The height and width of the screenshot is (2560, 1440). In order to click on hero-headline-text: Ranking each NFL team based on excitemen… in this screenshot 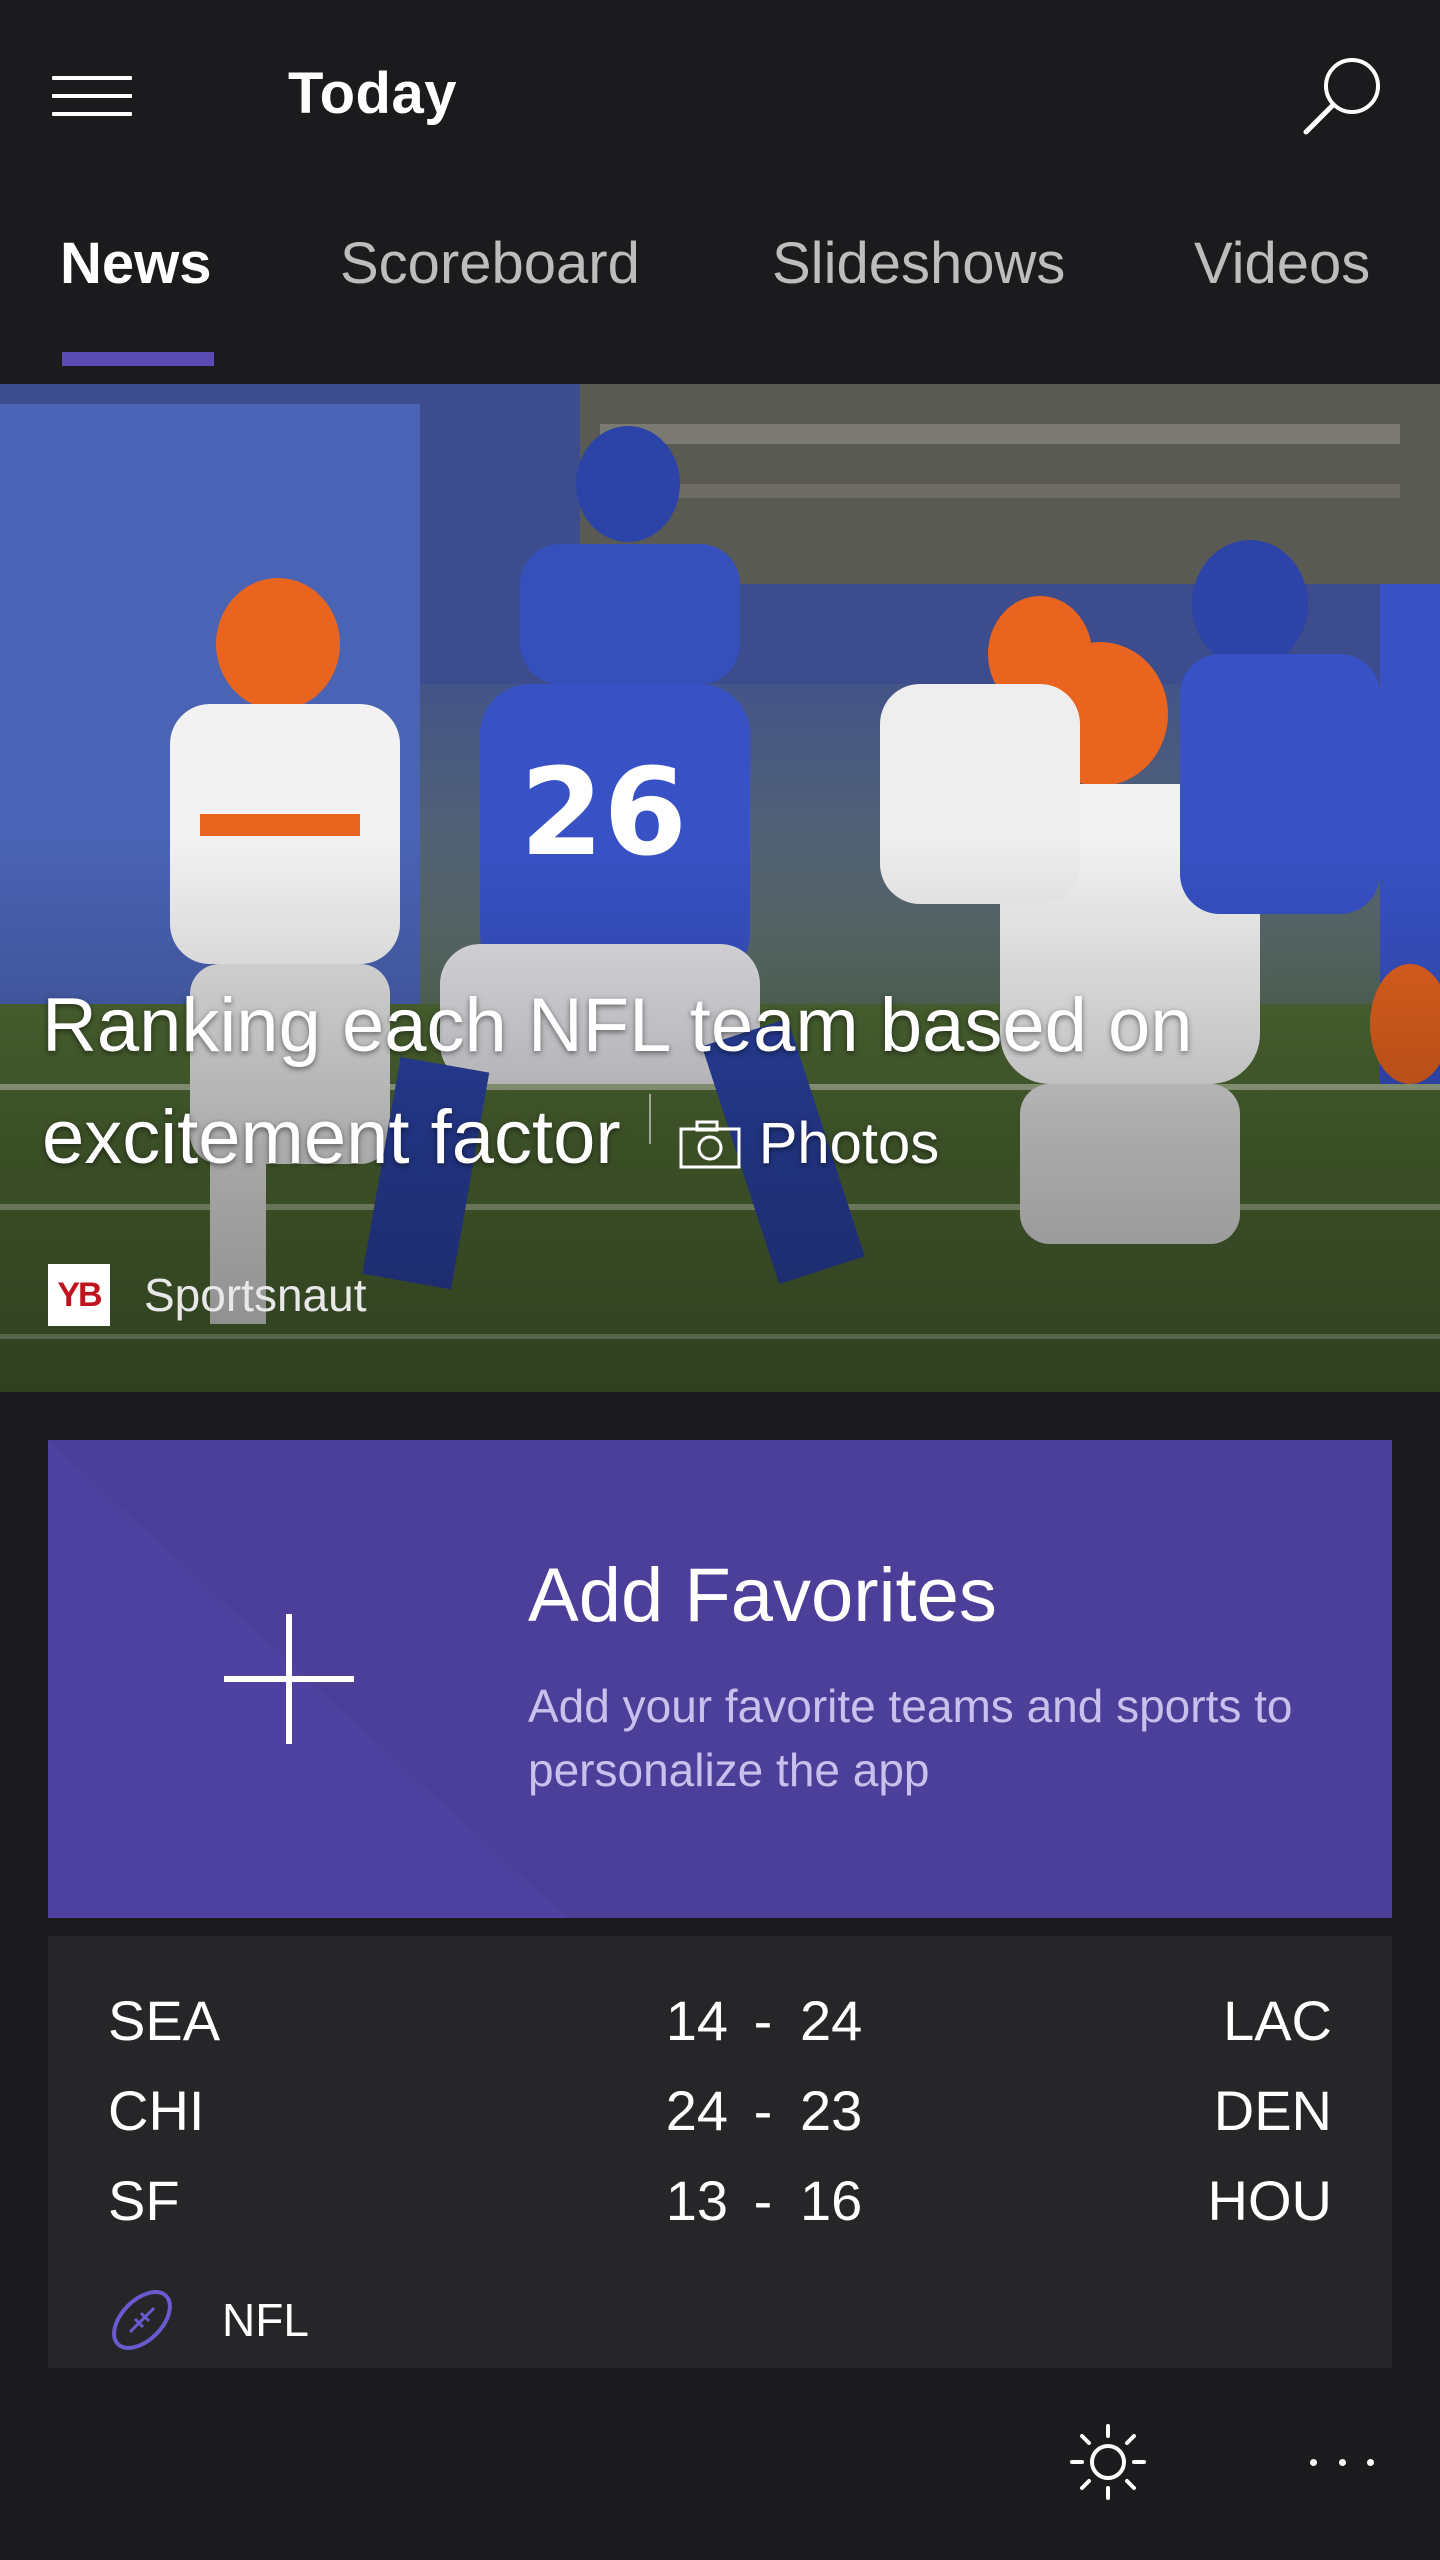, I will do `click(617, 1081)`.